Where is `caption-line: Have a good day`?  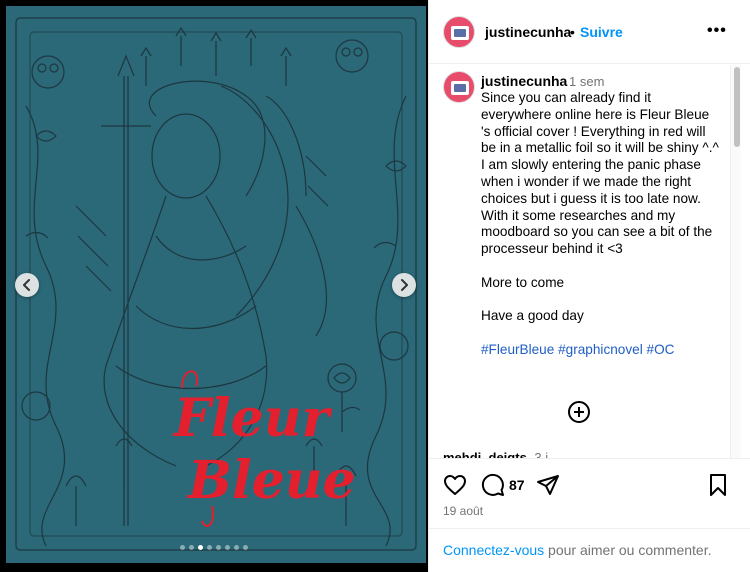
caption-line: Have a good day is located at coordinates (532, 316).